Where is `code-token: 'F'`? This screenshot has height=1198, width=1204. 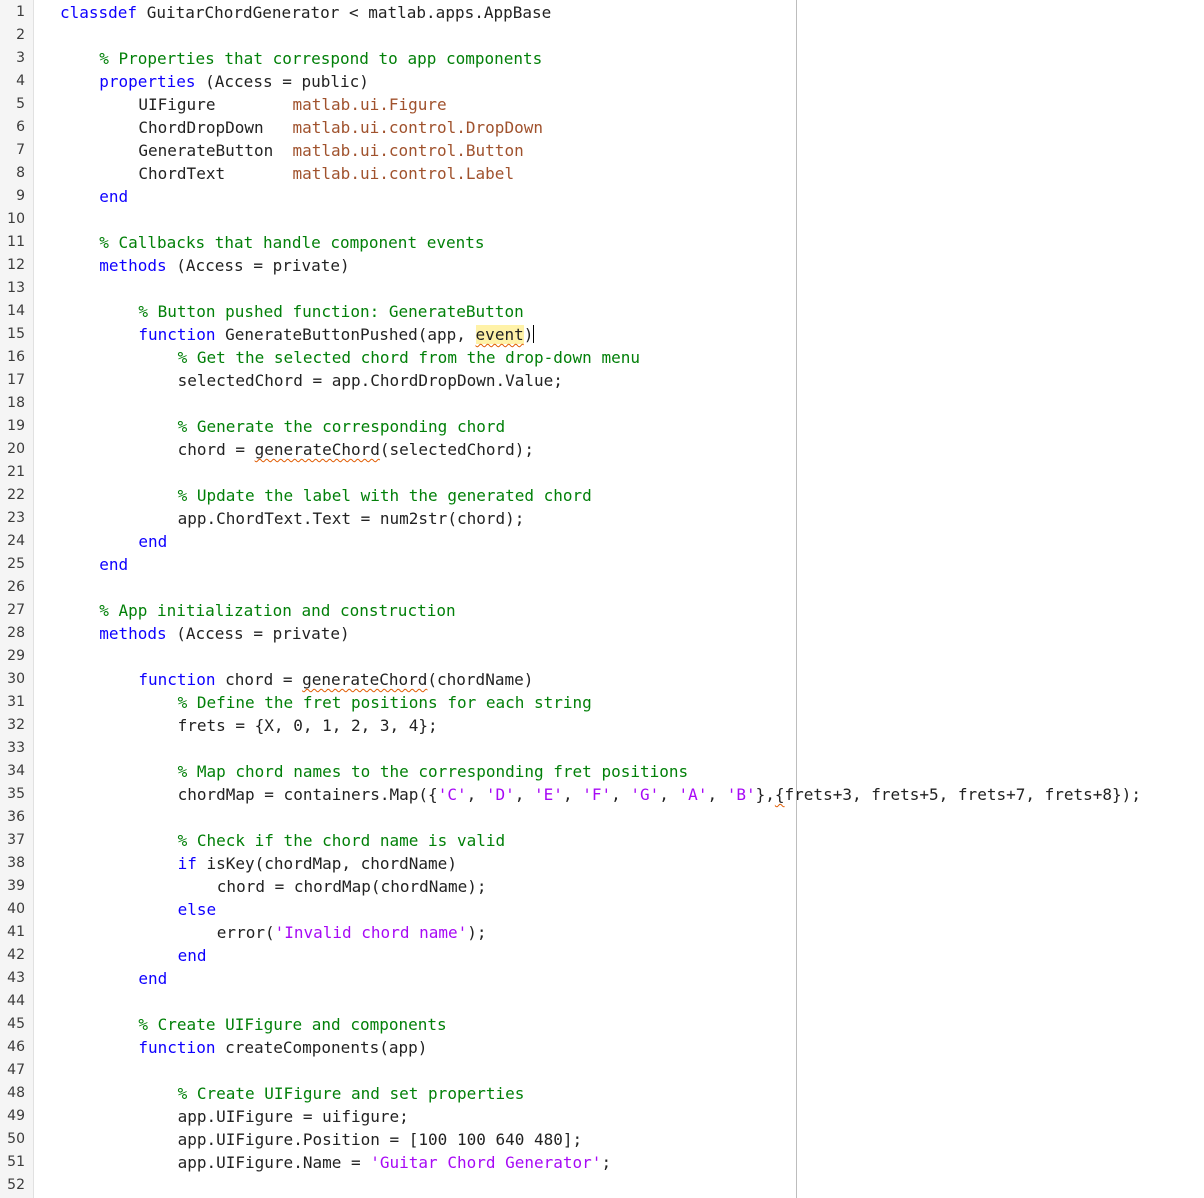
code-token: 'F' is located at coordinates (597, 794).